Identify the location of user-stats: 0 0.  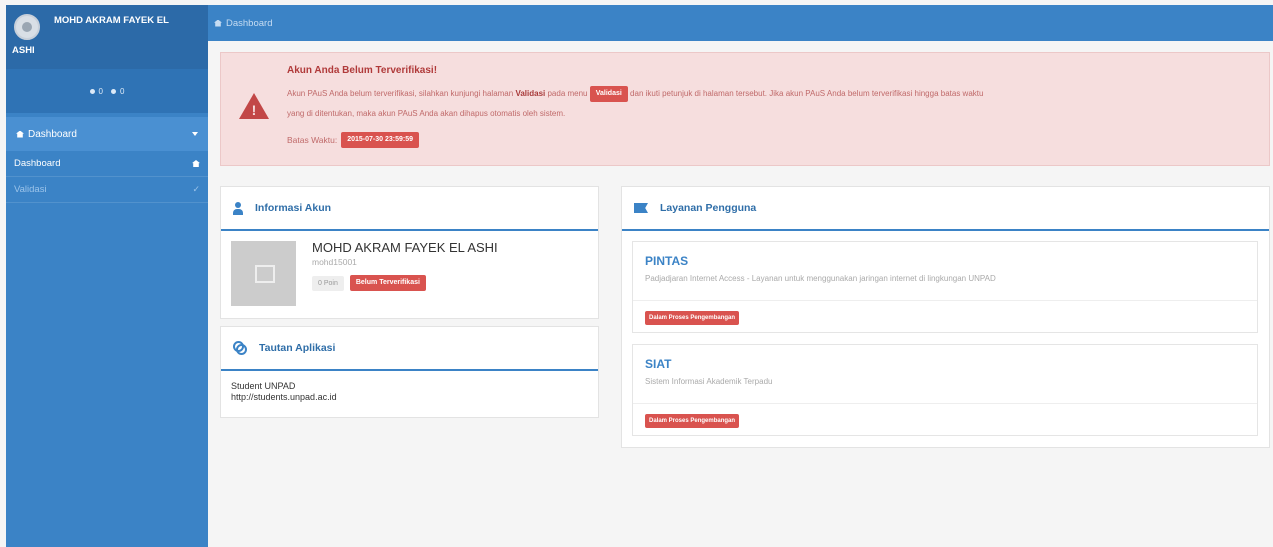
(107, 91).